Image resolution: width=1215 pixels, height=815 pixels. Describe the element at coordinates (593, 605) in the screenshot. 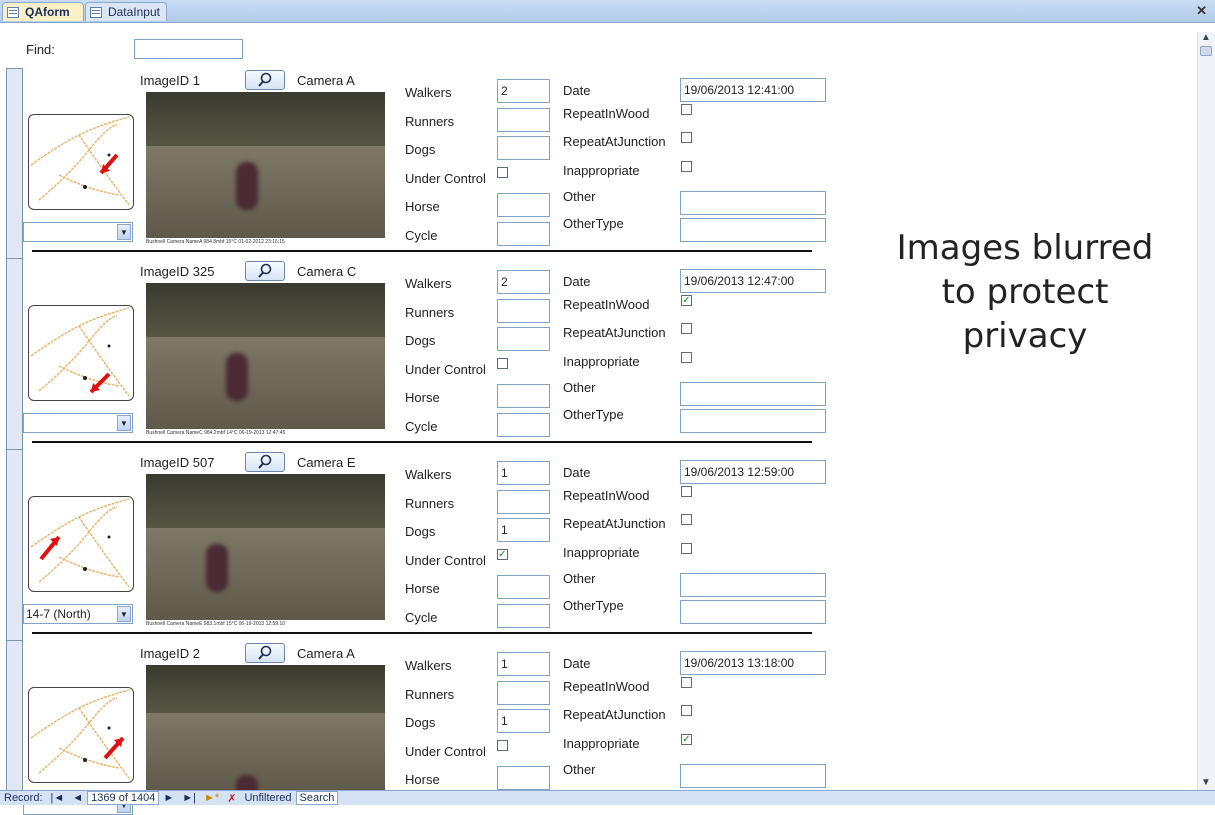

I see `other-type-label: OtherType` at that location.